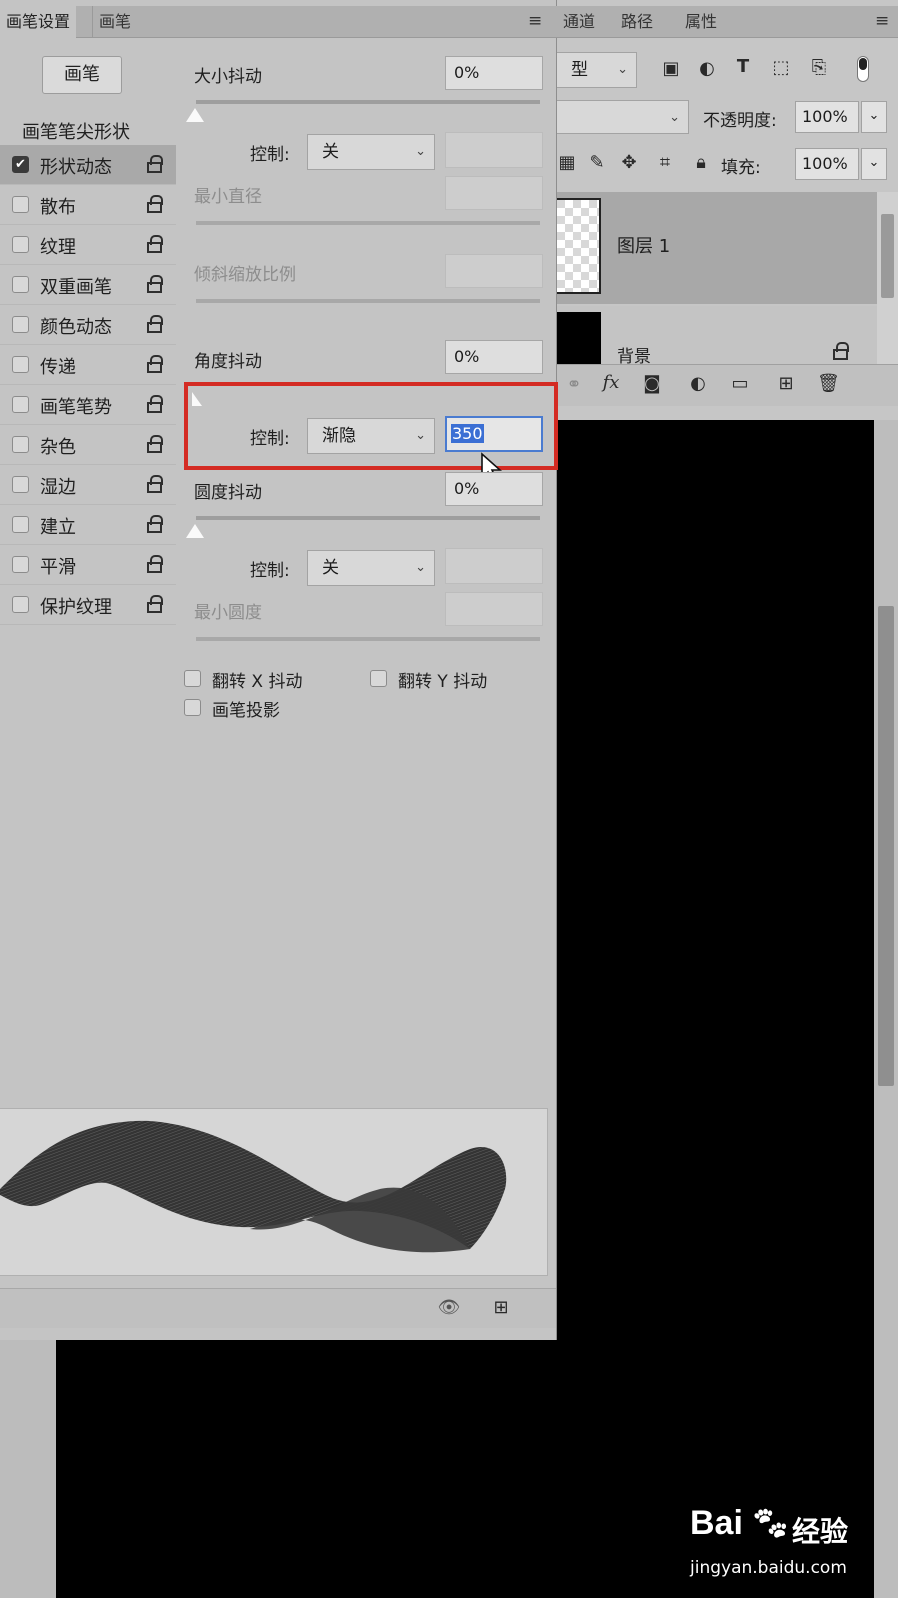 This screenshot has height=1598, width=898. What do you see at coordinates (629, 162) in the screenshot?
I see `lock-position-icon: ✥` at bounding box center [629, 162].